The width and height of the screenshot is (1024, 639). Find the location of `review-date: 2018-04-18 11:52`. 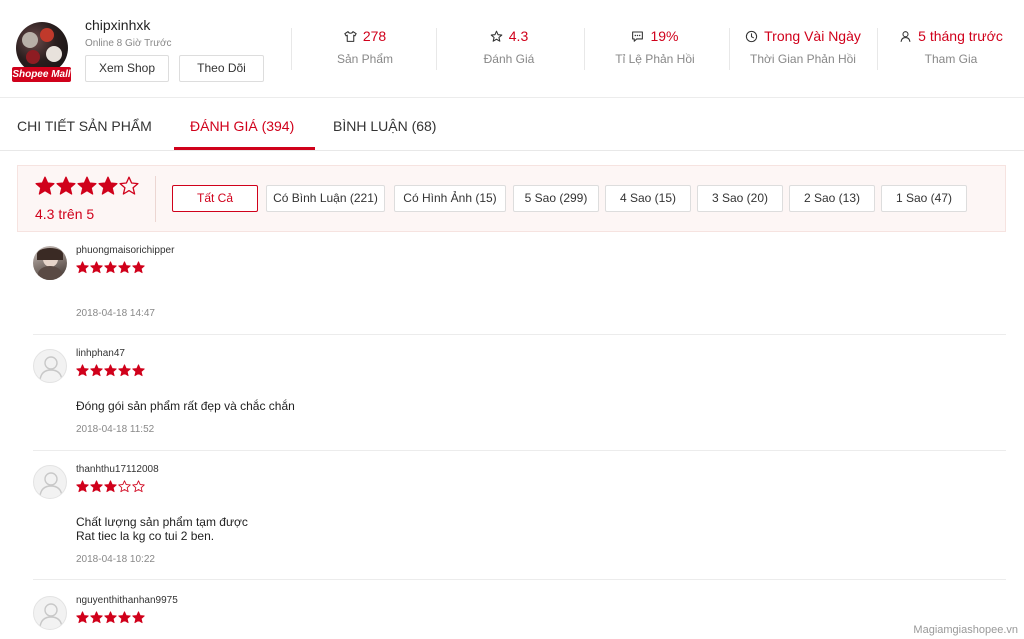

review-date: 2018-04-18 11:52 is located at coordinates (115, 429).